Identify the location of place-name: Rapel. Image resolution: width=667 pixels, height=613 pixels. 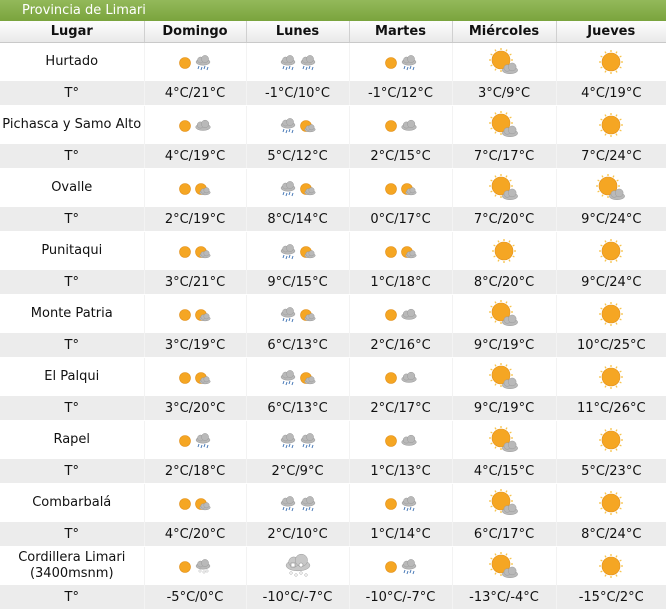
(72, 439).